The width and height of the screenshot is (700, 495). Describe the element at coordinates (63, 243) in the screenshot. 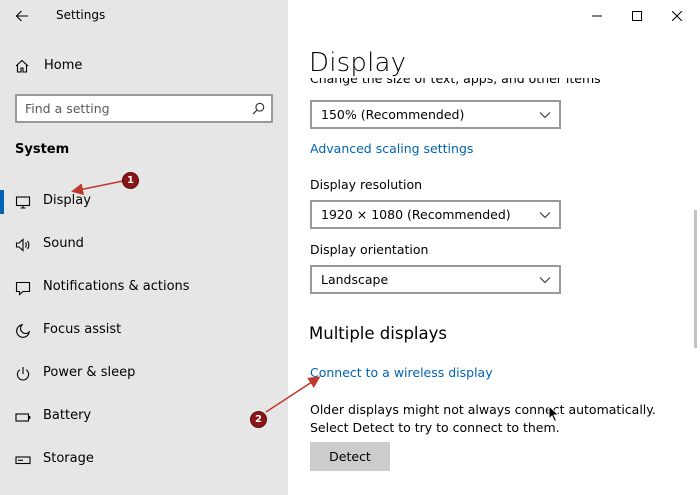

I see `sidebar-item-label: Sound` at that location.